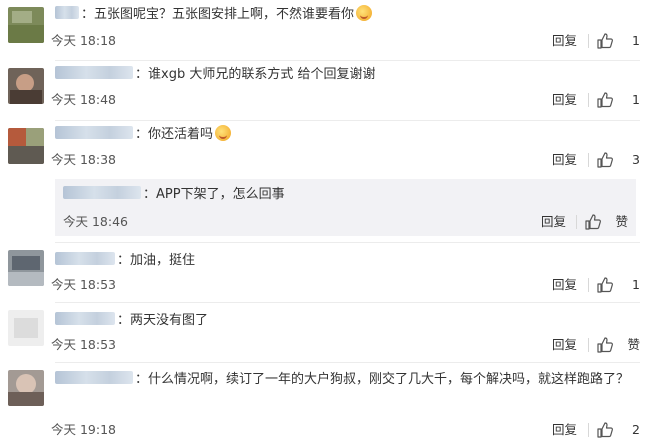  Describe the element at coordinates (389, 379) in the screenshot. I see `comment-text: 什么情况啊，续订了一年的大户狗叔，刚交了几大千，每个解决吗，就这样跑路了？` at that location.